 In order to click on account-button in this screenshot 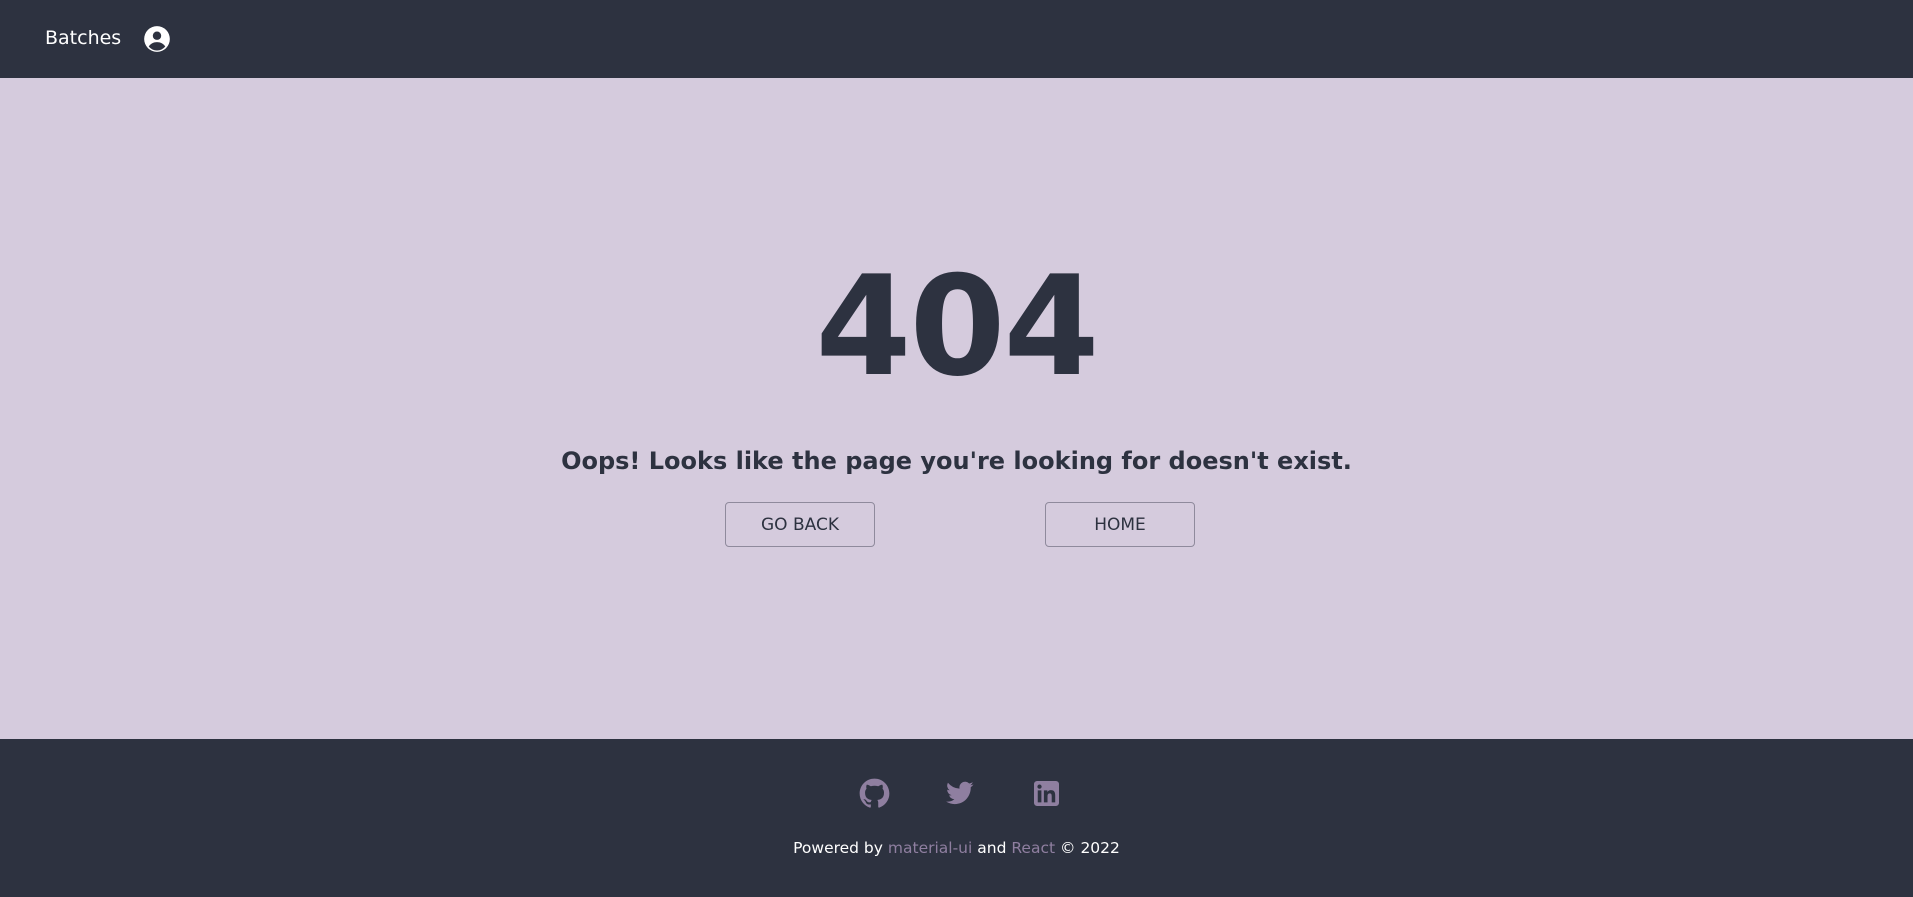, I will do `click(157, 39)`.